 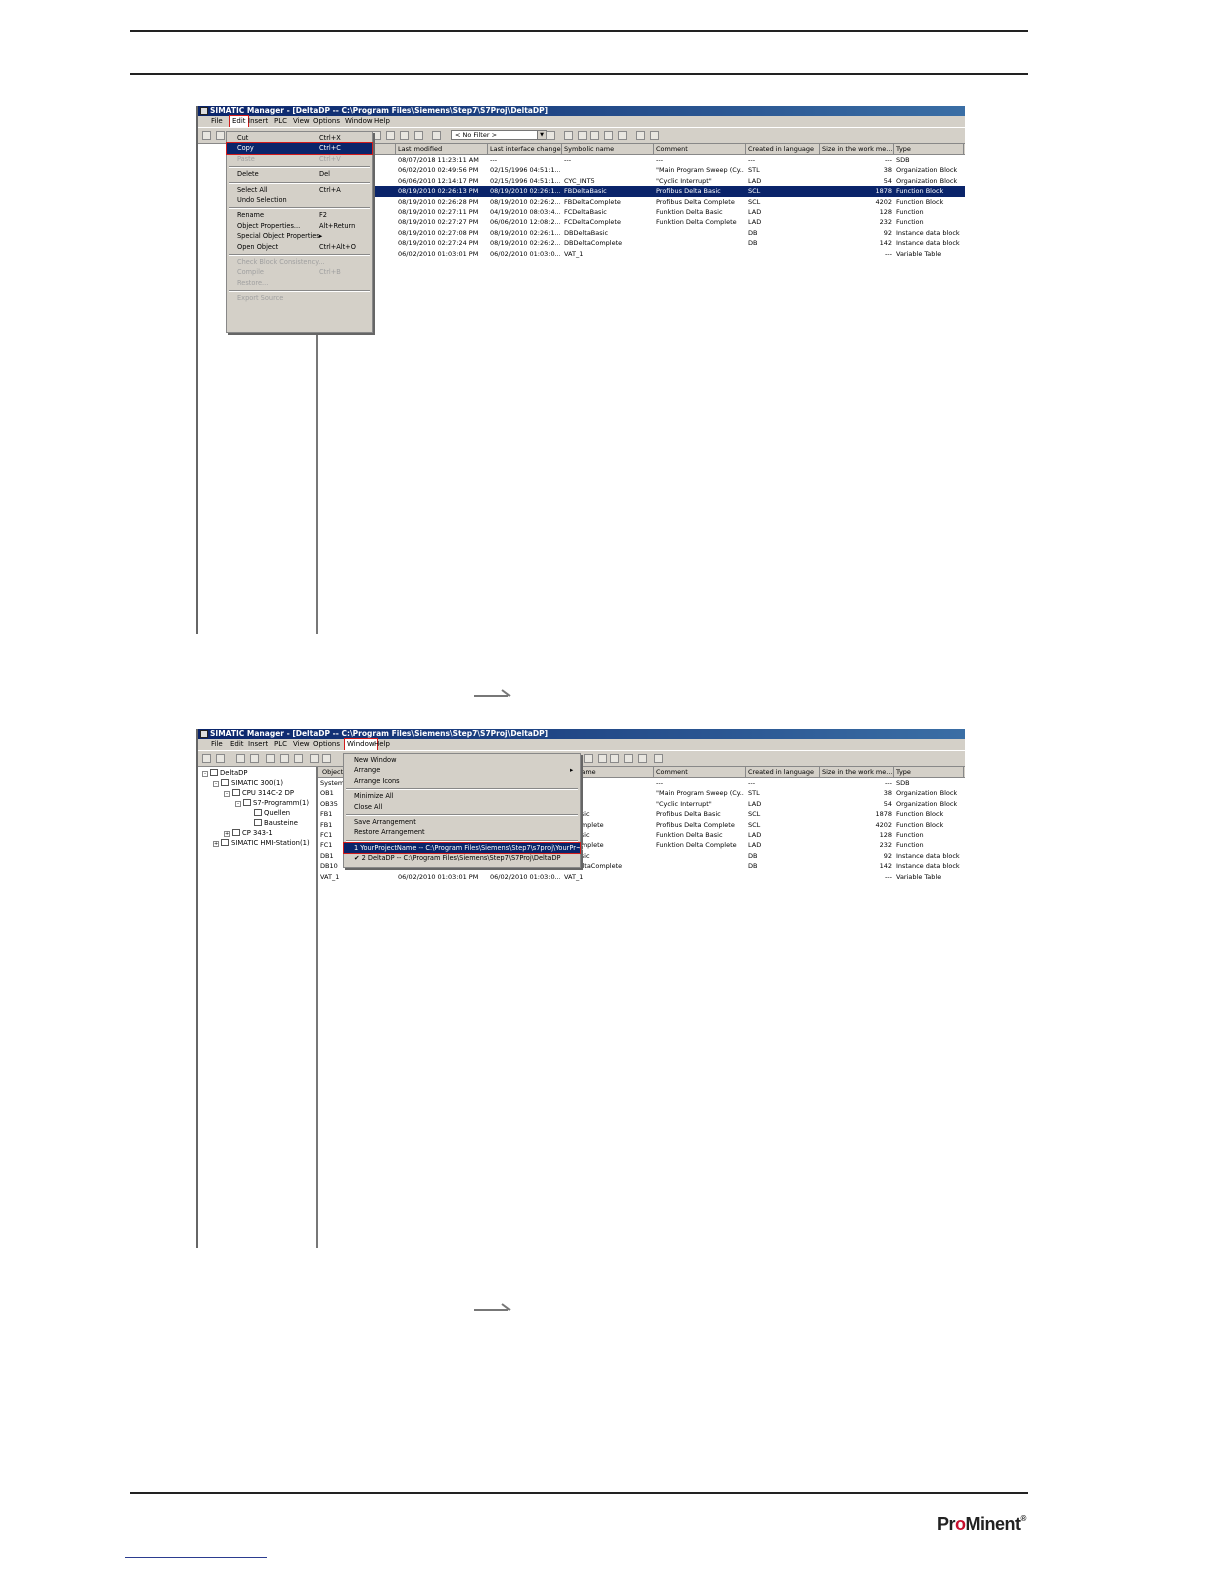 What do you see at coordinates (259, 793) in the screenshot?
I see `tree-item: - CPU 314C-2 DP` at bounding box center [259, 793].